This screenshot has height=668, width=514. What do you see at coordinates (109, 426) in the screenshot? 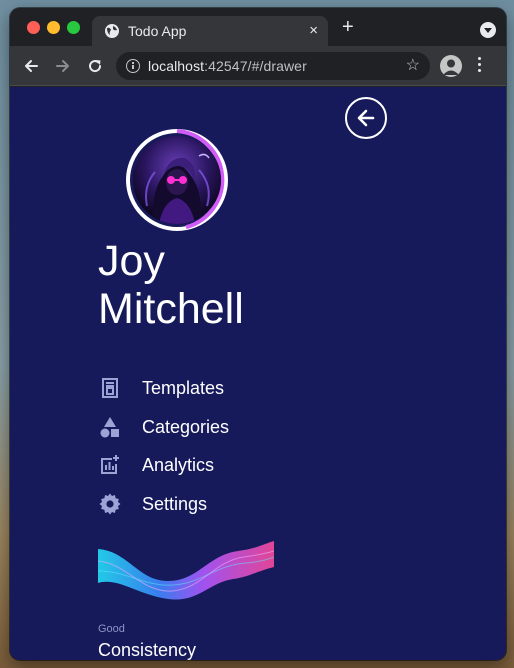
I see `categories-icon` at bounding box center [109, 426].